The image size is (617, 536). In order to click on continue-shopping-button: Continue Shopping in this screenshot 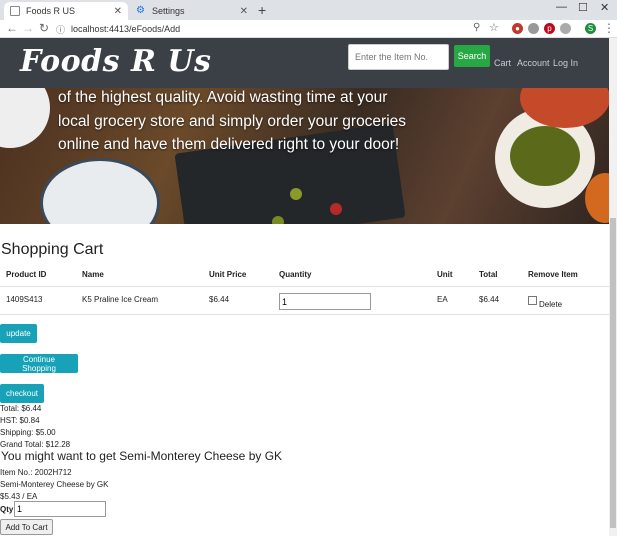, I will do `click(39, 363)`.